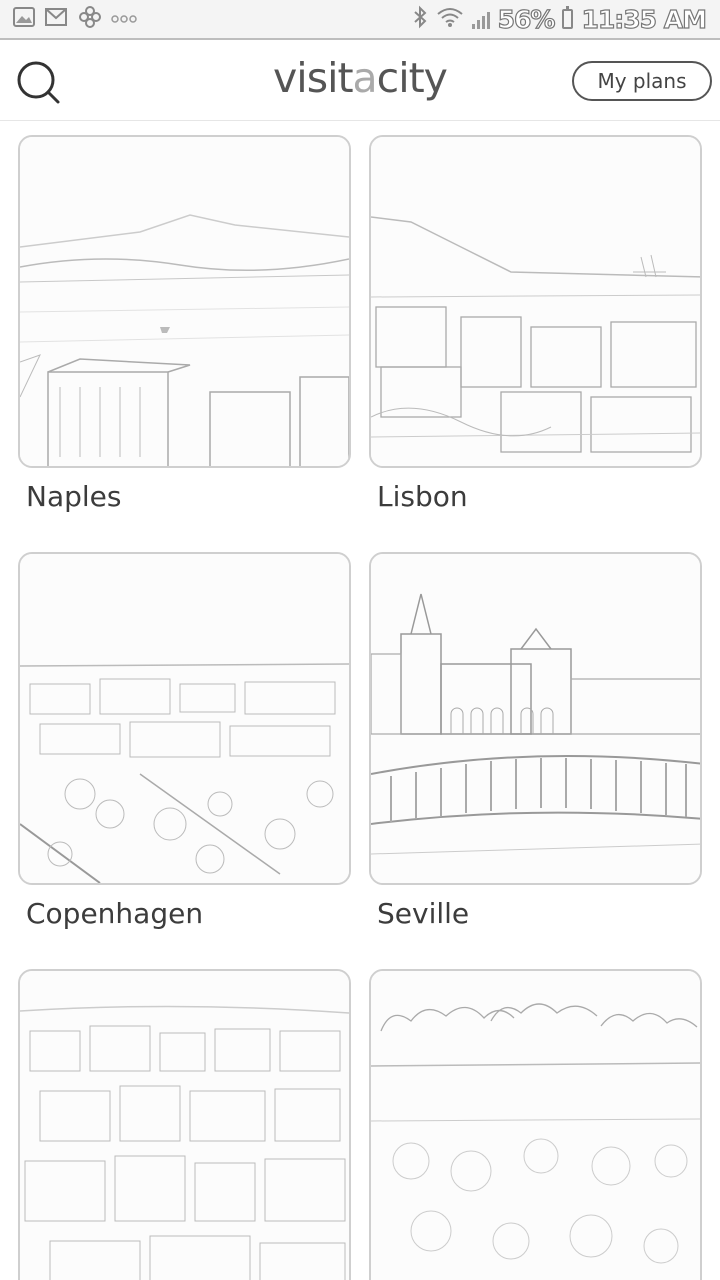 Image resolution: width=720 pixels, height=1280 pixels. I want to click on city-card-seville: Seville, so click(535, 741).